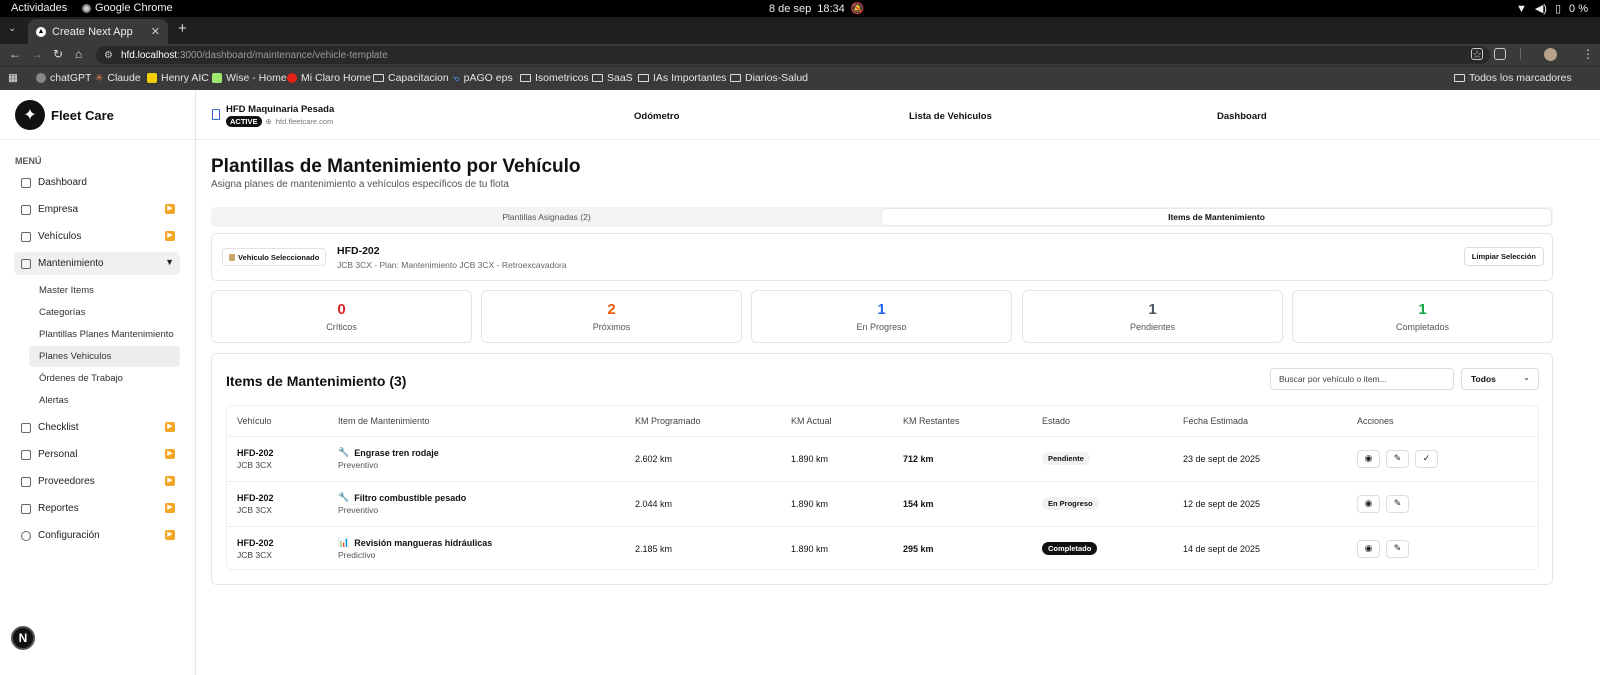  Describe the element at coordinates (777, 78) in the screenshot. I see `bookmark-label: Diarios-Salud` at that location.